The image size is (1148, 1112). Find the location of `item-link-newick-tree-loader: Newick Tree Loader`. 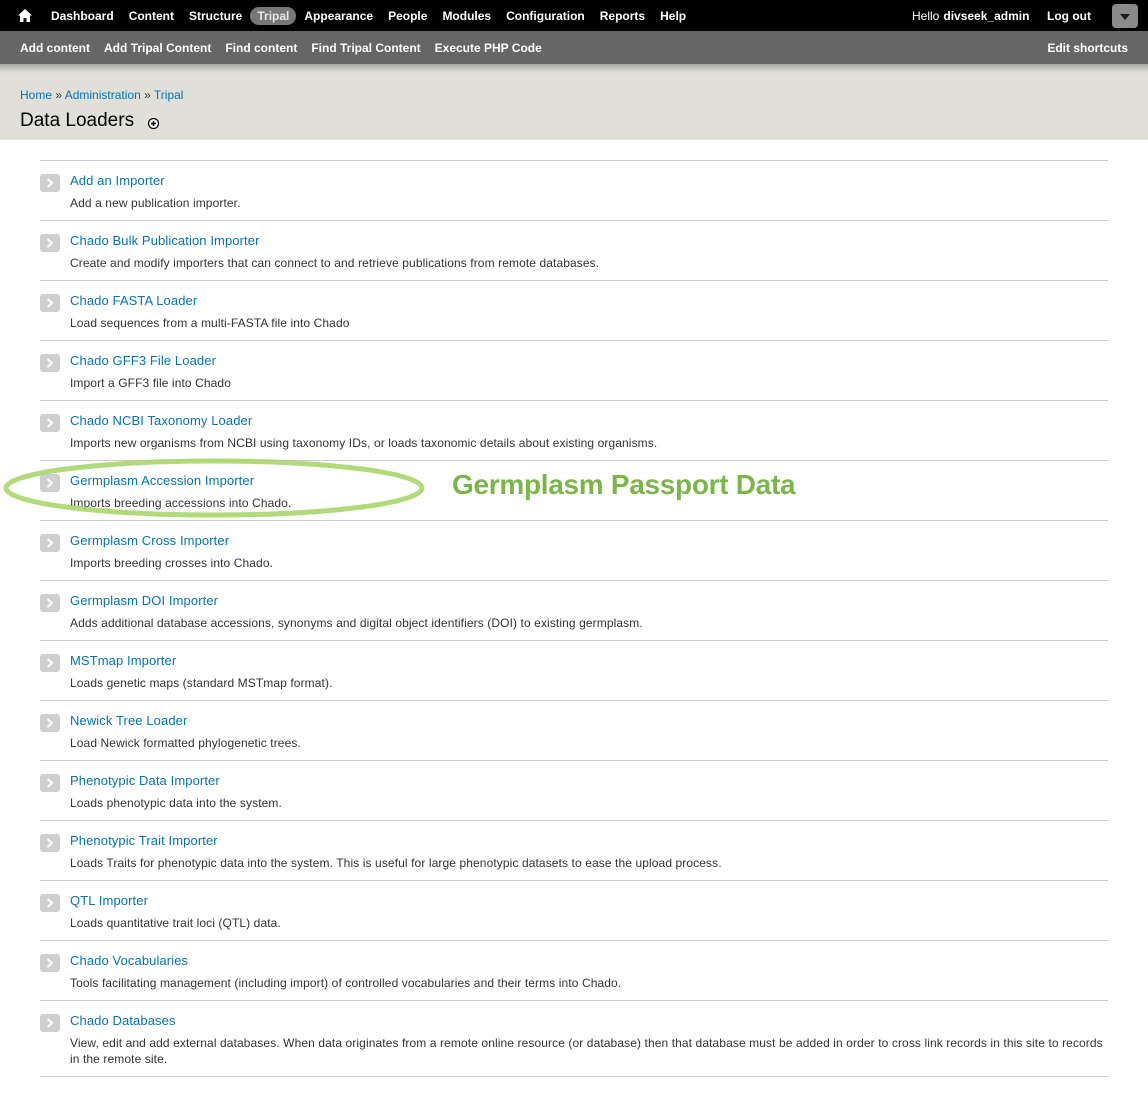

item-link-newick-tree-loader: Newick Tree Loader is located at coordinates (589, 721).